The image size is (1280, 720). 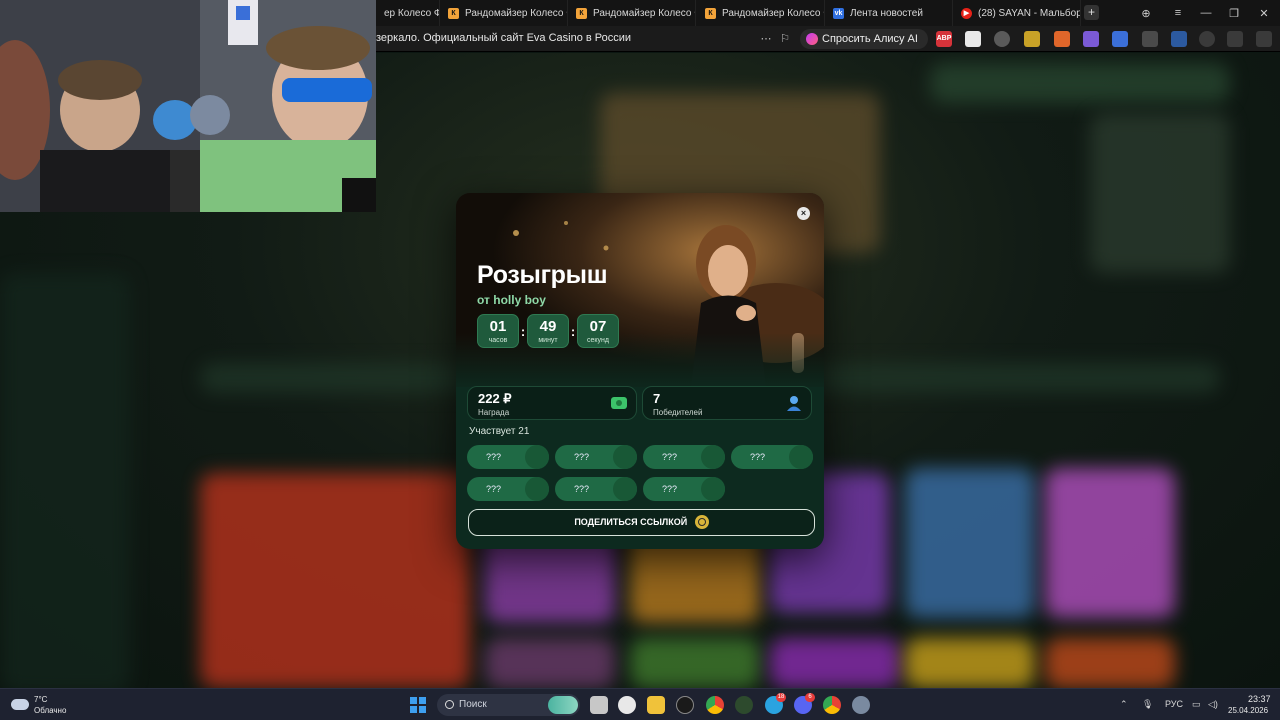 What do you see at coordinates (1235, 39) in the screenshot?
I see `puzzle-icon` at bounding box center [1235, 39].